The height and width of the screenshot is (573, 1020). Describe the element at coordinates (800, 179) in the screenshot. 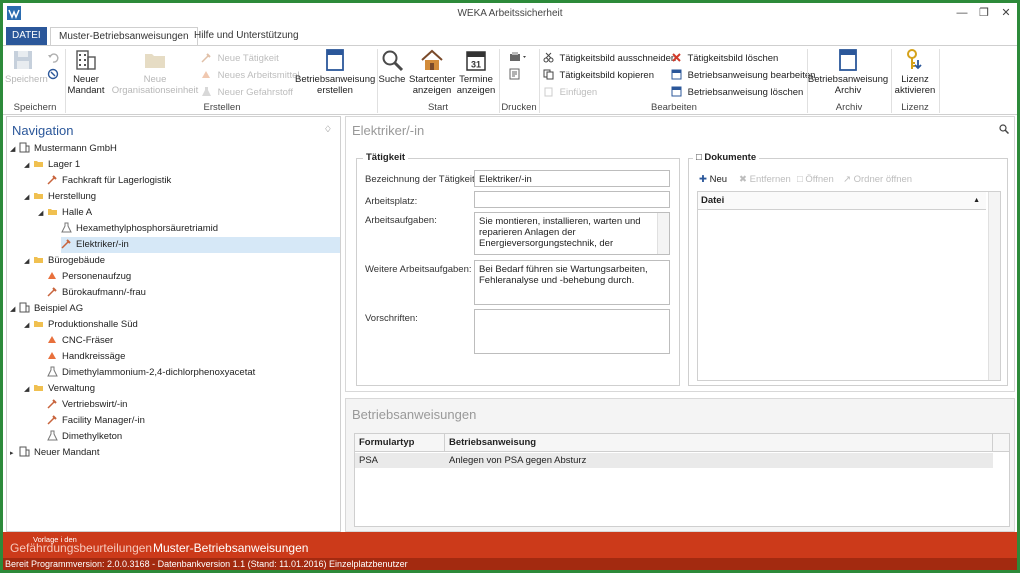

I see `open-icon: □` at that location.